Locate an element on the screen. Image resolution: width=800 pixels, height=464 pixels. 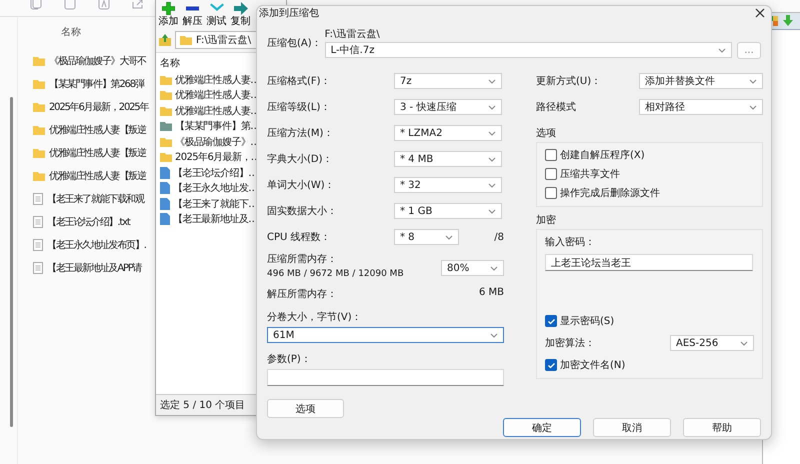
toolbar-button: 测试 is located at coordinates (216, 15).